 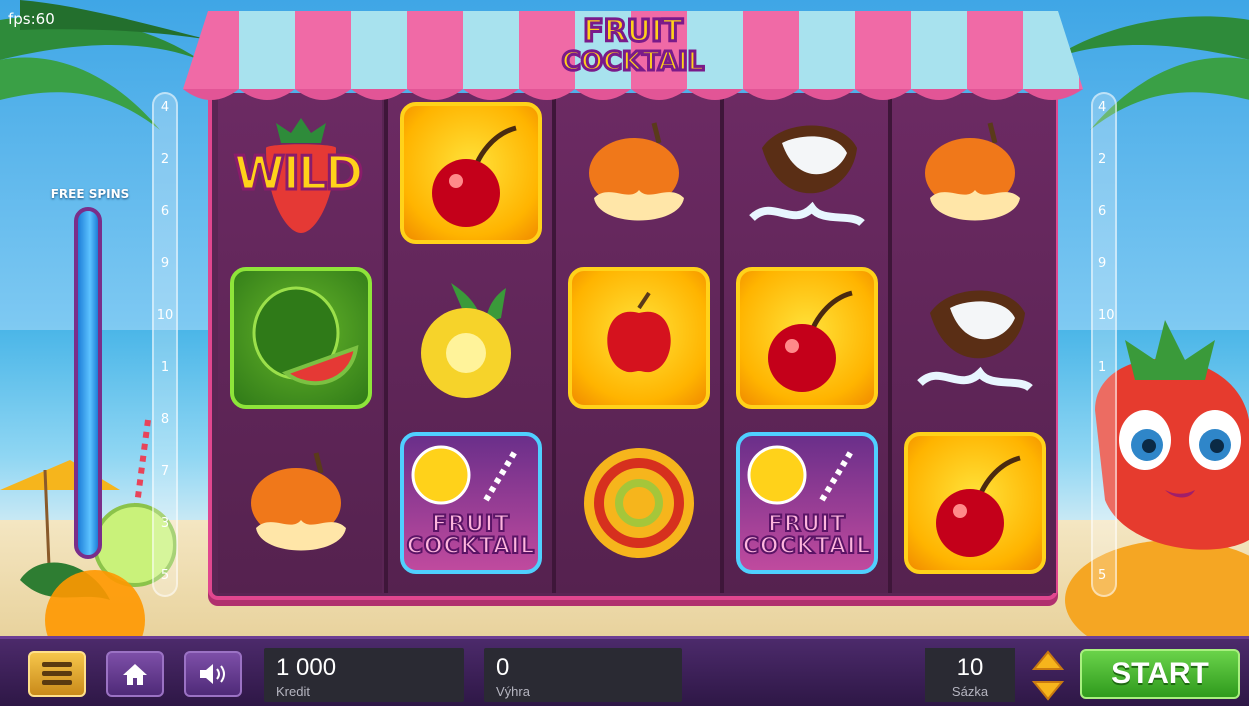 I want to click on start-button: START, so click(x=1160, y=674).